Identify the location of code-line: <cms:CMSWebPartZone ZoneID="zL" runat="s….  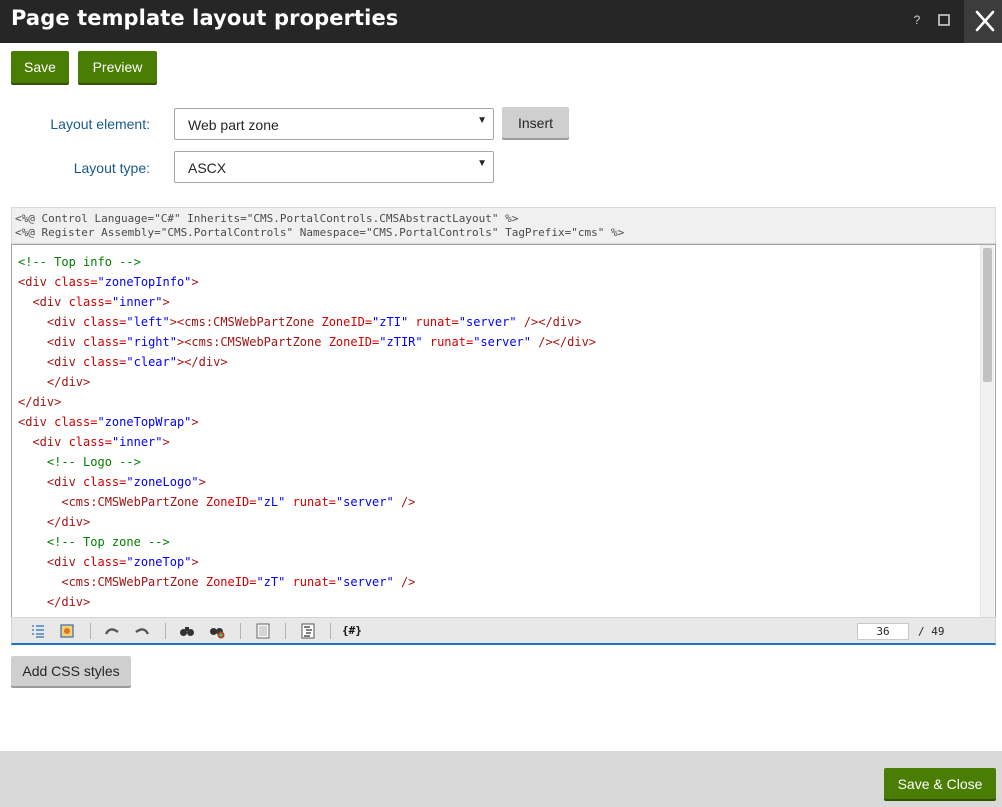
(307, 502).